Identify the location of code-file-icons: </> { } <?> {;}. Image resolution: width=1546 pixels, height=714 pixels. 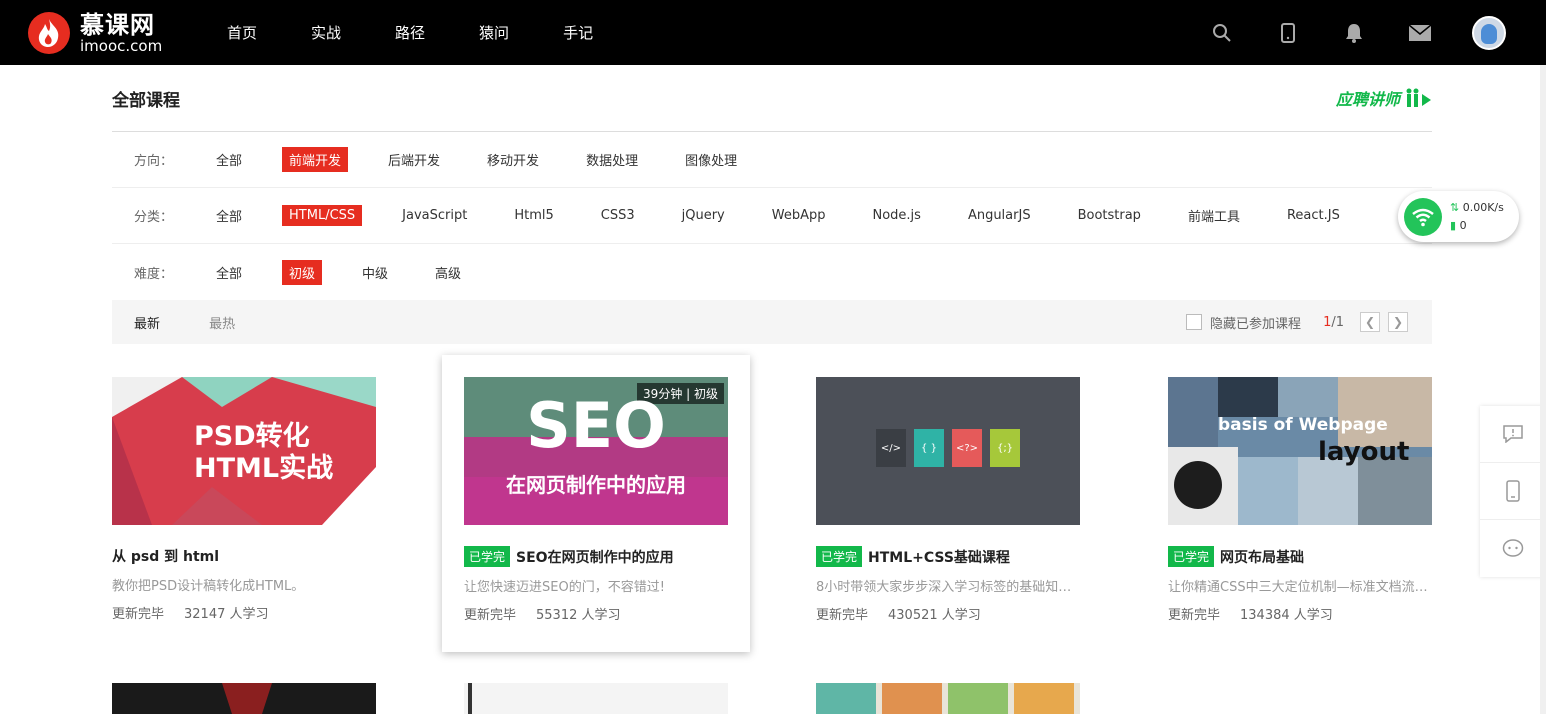
(948, 448).